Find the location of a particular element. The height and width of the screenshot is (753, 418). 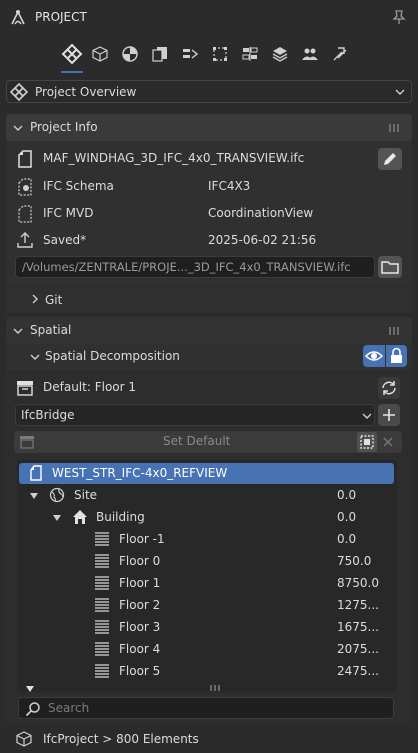

dropdown-label: Project Overview is located at coordinates (86, 92).